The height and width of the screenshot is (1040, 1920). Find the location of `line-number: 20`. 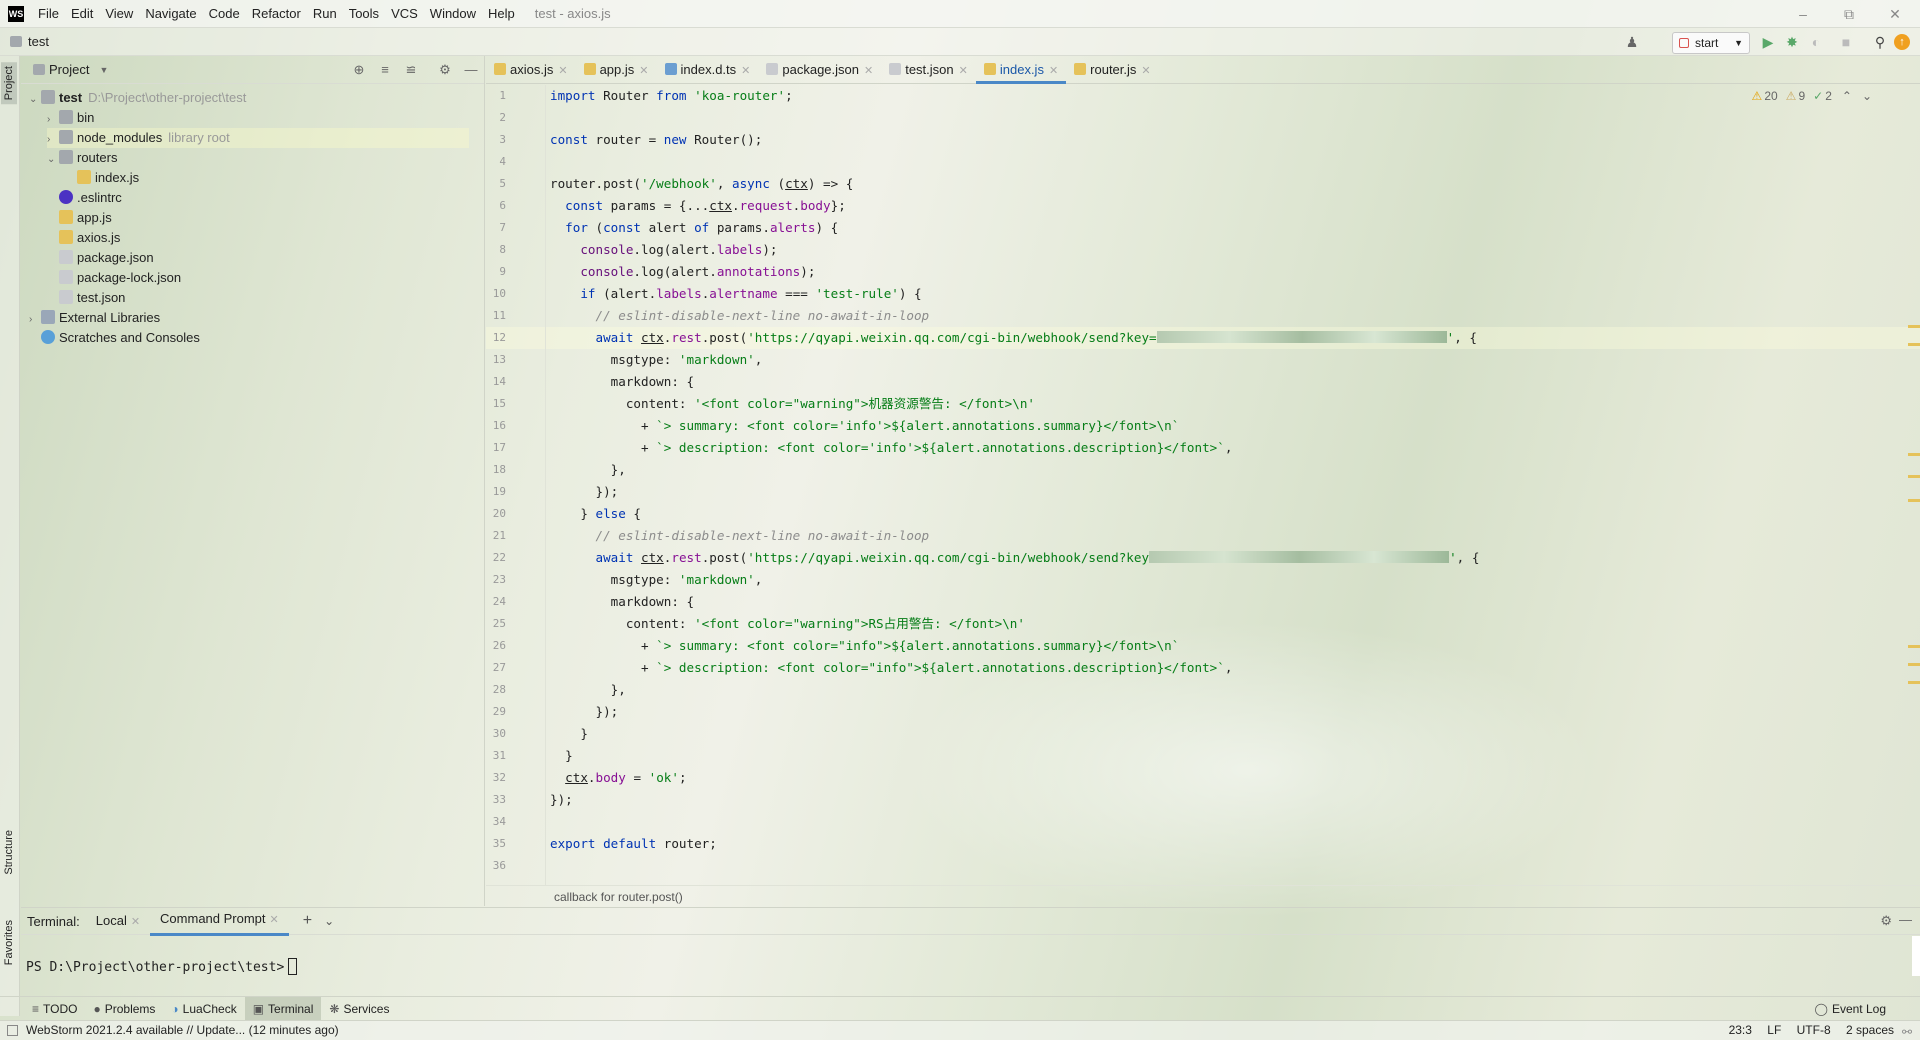

line-number: 20 is located at coordinates (496, 513).